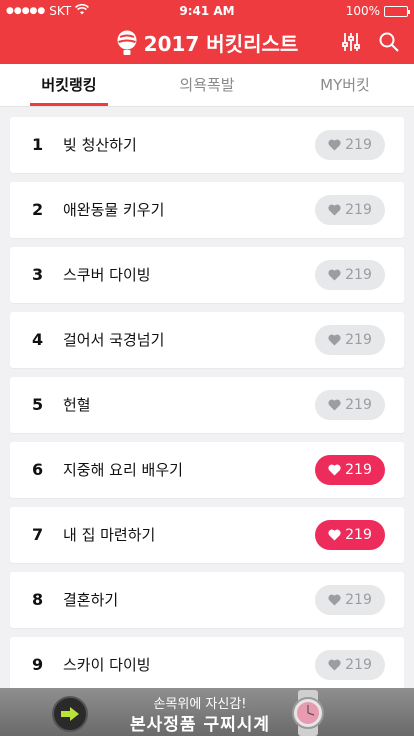  I want to click on item-name: 걸어서 국경넘기, so click(114, 340).